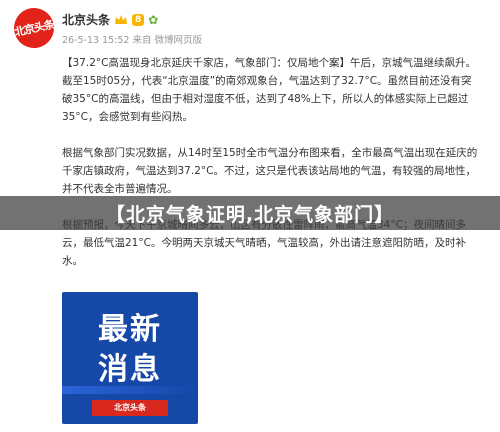 The image size is (500, 432). Describe the element at coordinates (121, 19) in the screenshot. I see `crown-icon` at that location.